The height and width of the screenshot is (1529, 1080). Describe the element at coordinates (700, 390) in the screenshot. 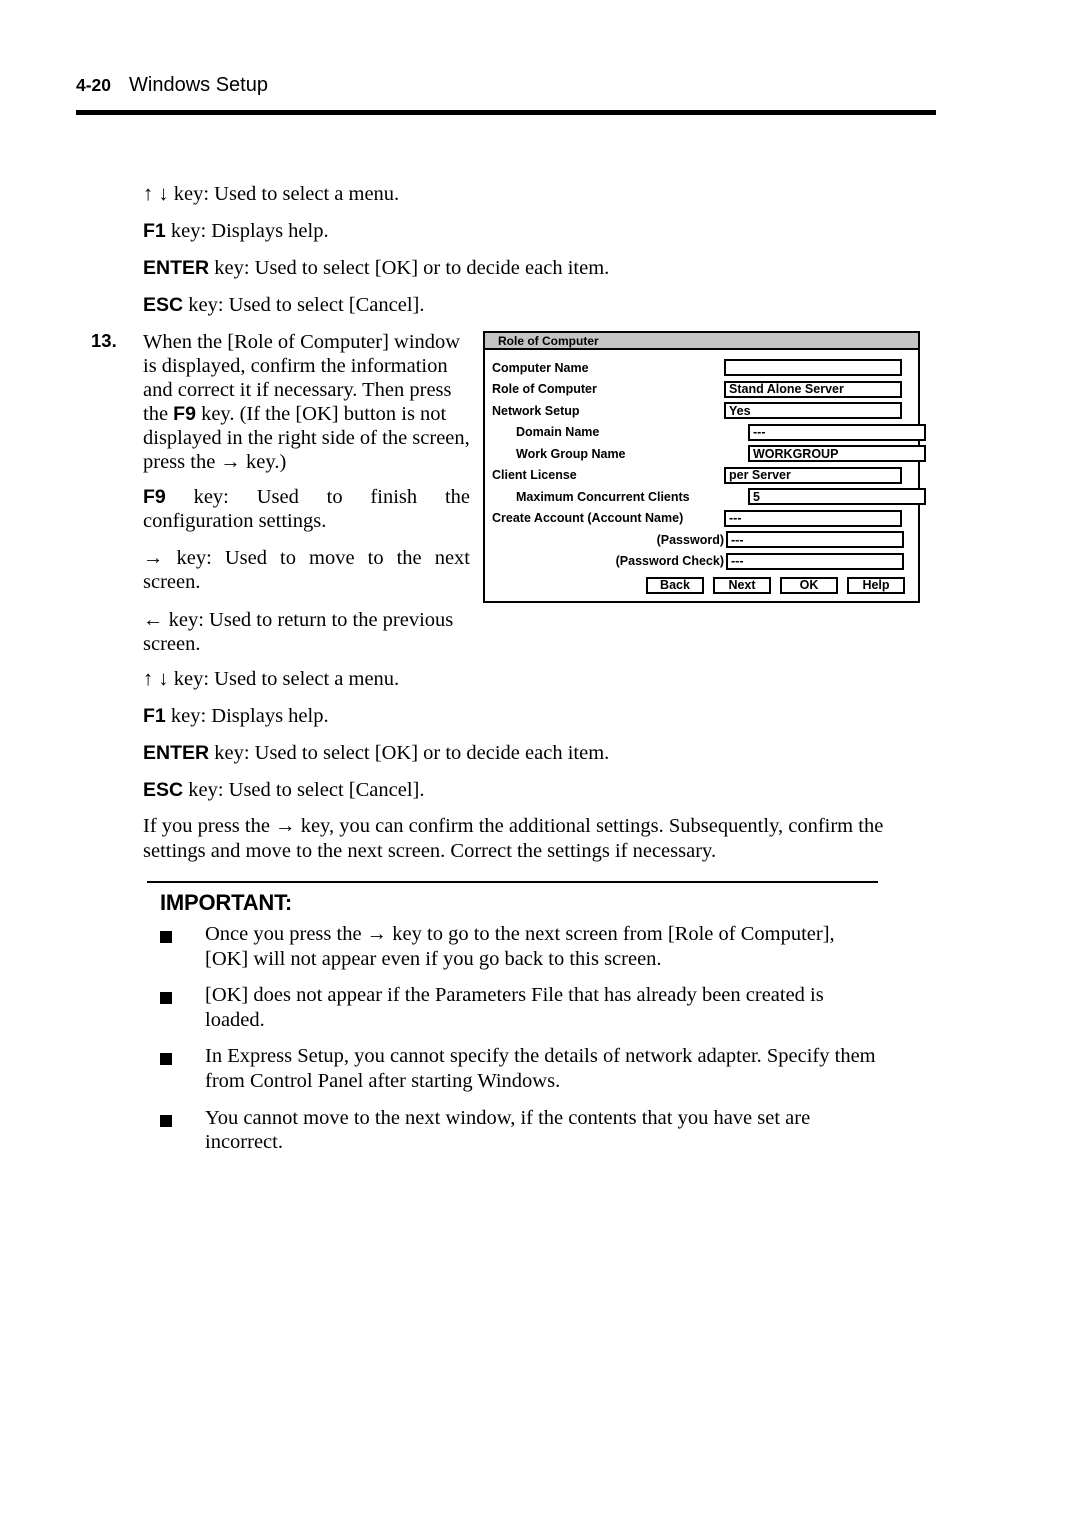

I see `field-row-role-of-computer: Role of Computer Stand Alone Server` at that location.